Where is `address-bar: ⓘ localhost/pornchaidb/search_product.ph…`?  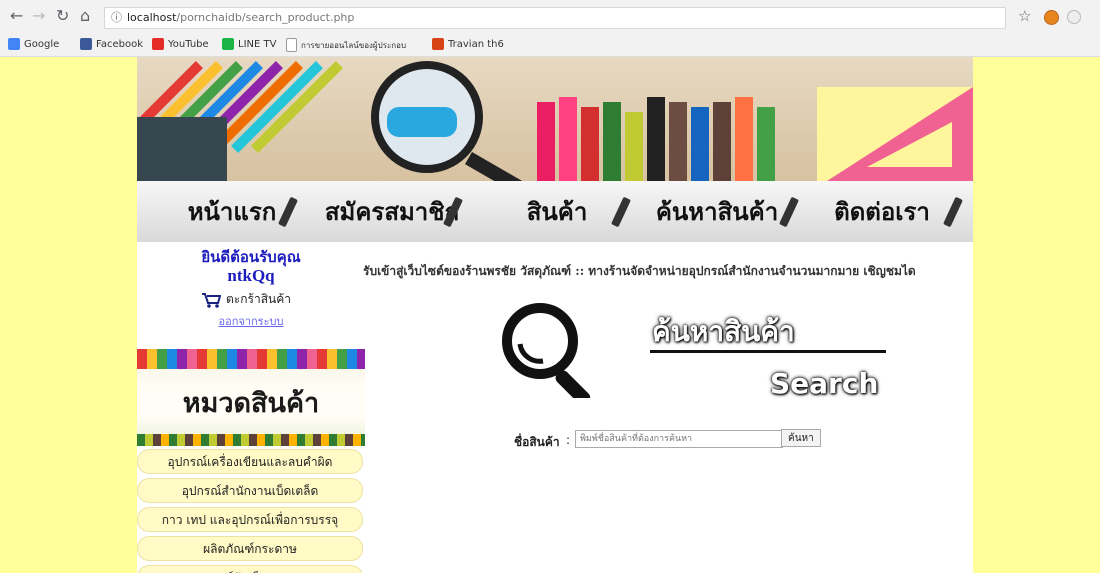
address-bar: ⓘ localhost/pornchaidb/search_product.ph… is located at coordinates (555, 18).